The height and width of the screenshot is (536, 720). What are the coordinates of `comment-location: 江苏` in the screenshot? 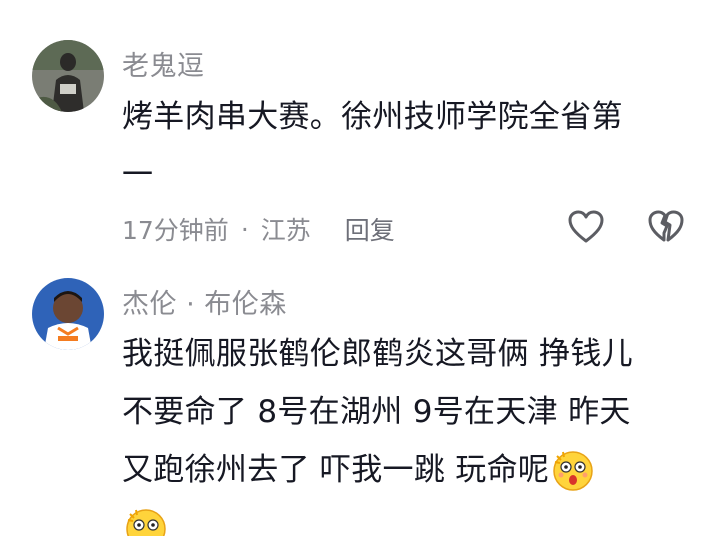 It's located at (285, 230).